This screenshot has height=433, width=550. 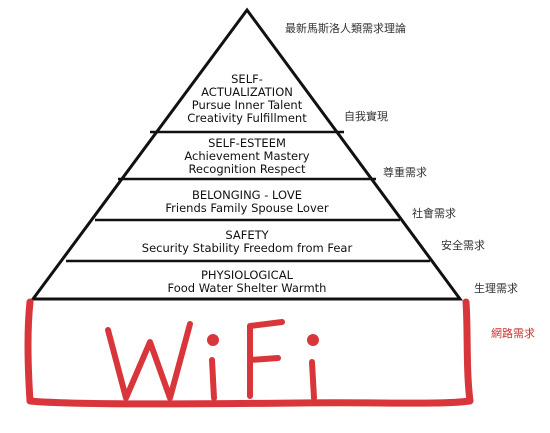 I want to click on tier-line: Creativity Fulfillment, so click(x=247, y=118).